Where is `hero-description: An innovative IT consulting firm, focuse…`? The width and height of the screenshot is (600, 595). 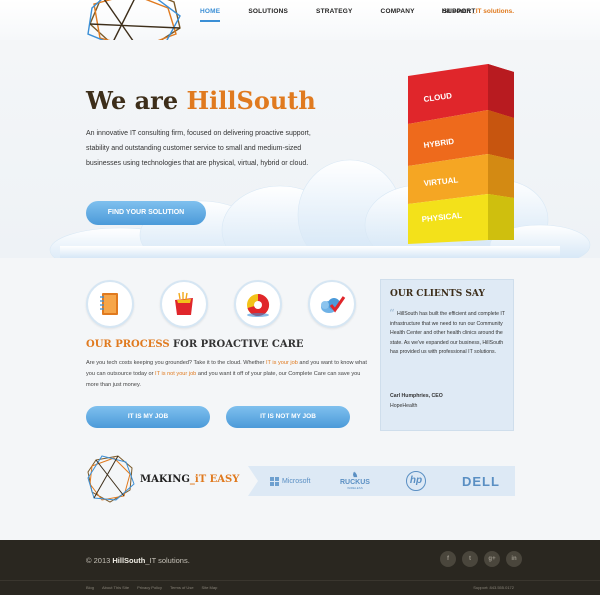 hero-description: An innovative IT consulting firm, focuse… is located at coordinates (198, 148).